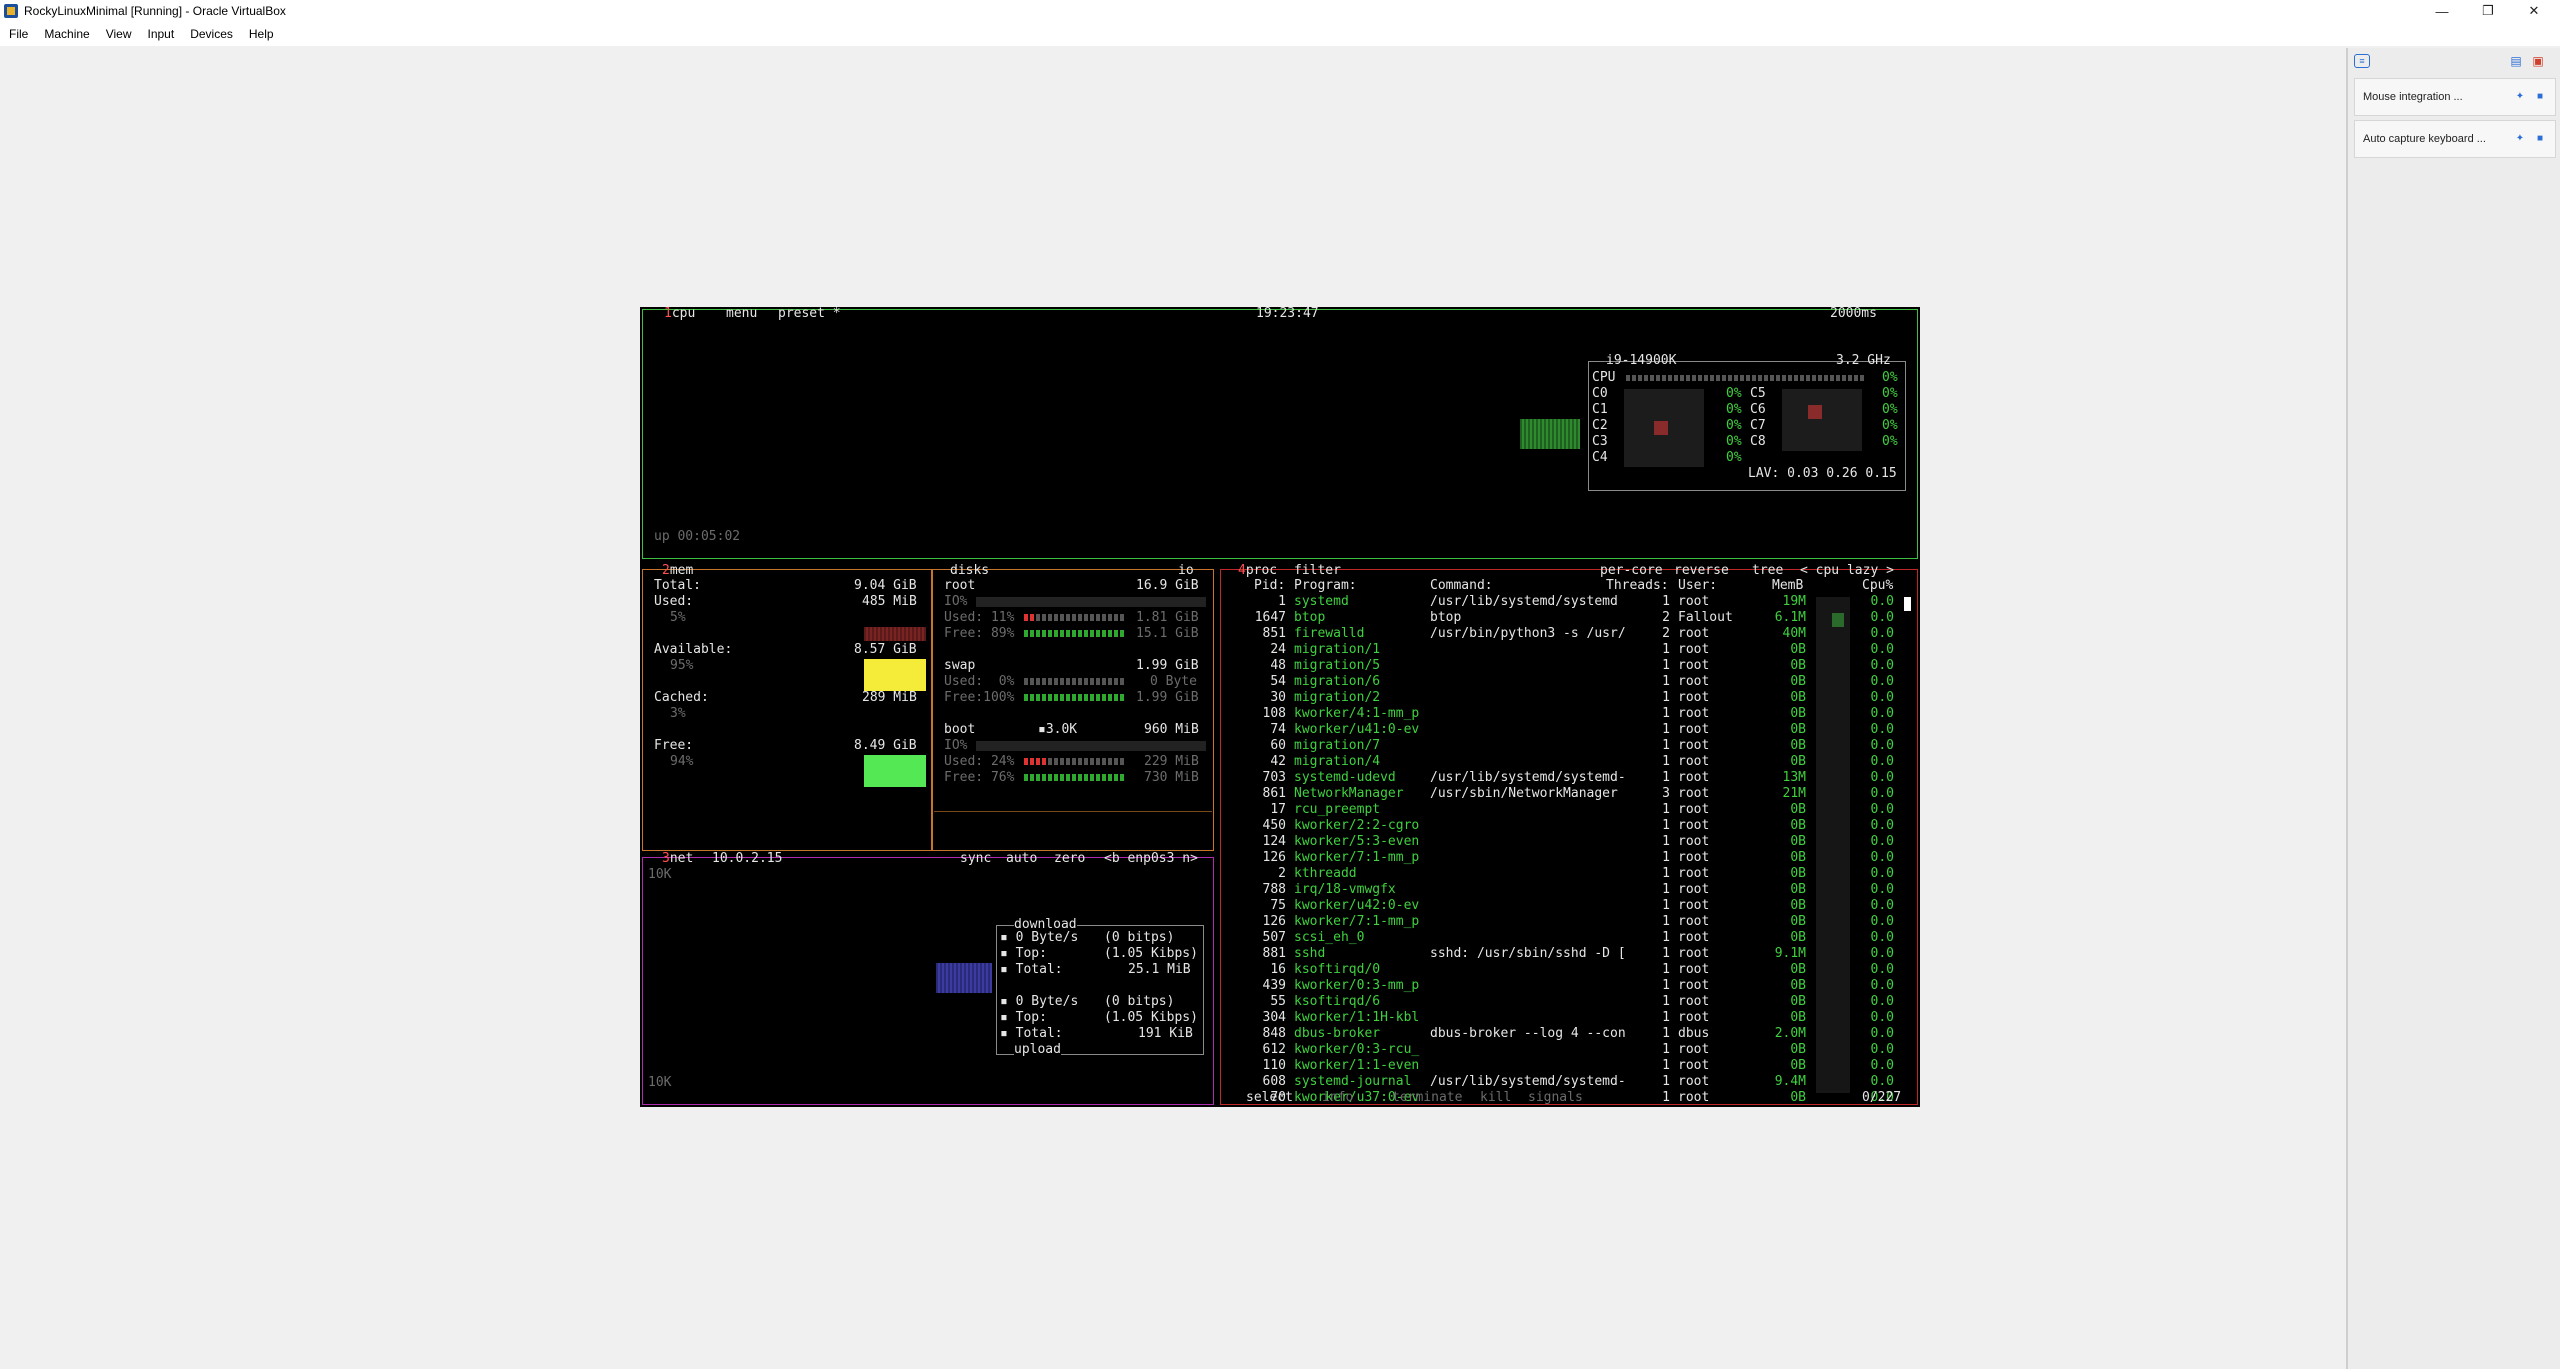 This screenshot has height=1369, width=2560. I want to click on proc-reverse: reverse, so click(1701, 571).